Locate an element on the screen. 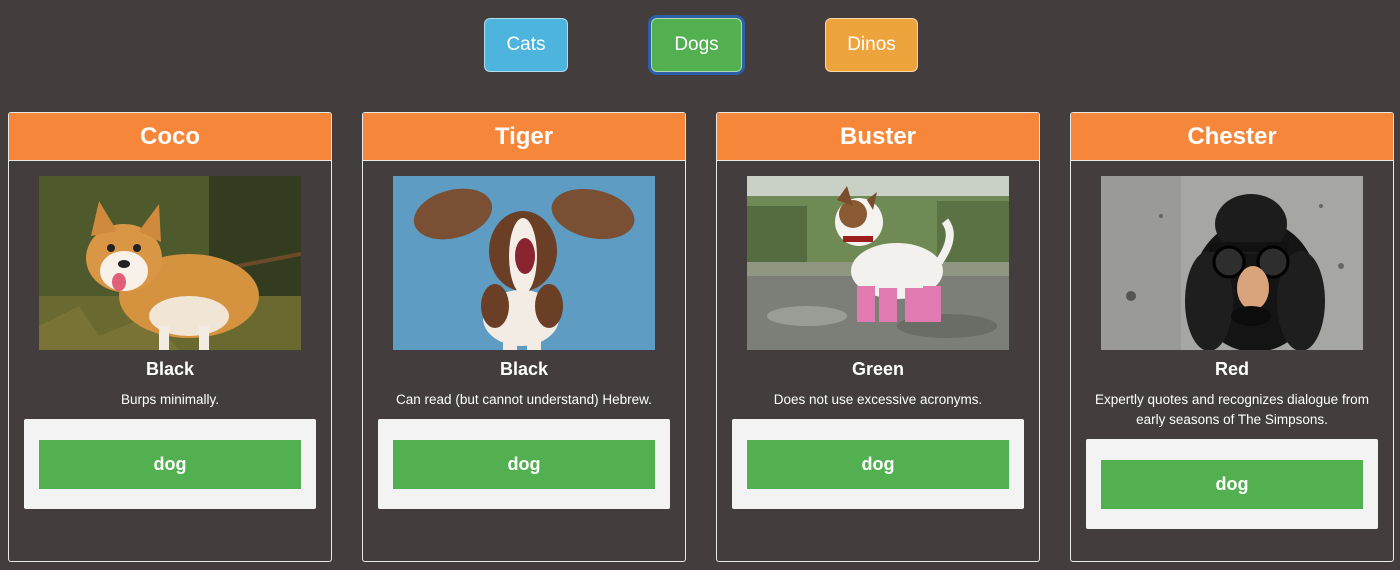 Image resolution: width=1400 pixels, height=570 pixels. card-title: Tiger is located at coordinates (524, 137).